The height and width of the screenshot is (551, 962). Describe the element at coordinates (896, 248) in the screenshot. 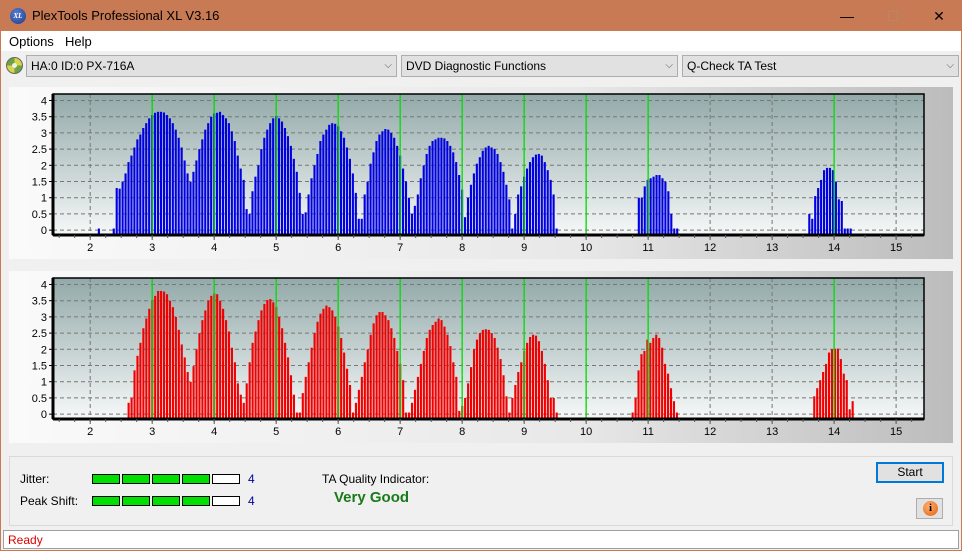

I see `x-tick-label: 15` at that location.